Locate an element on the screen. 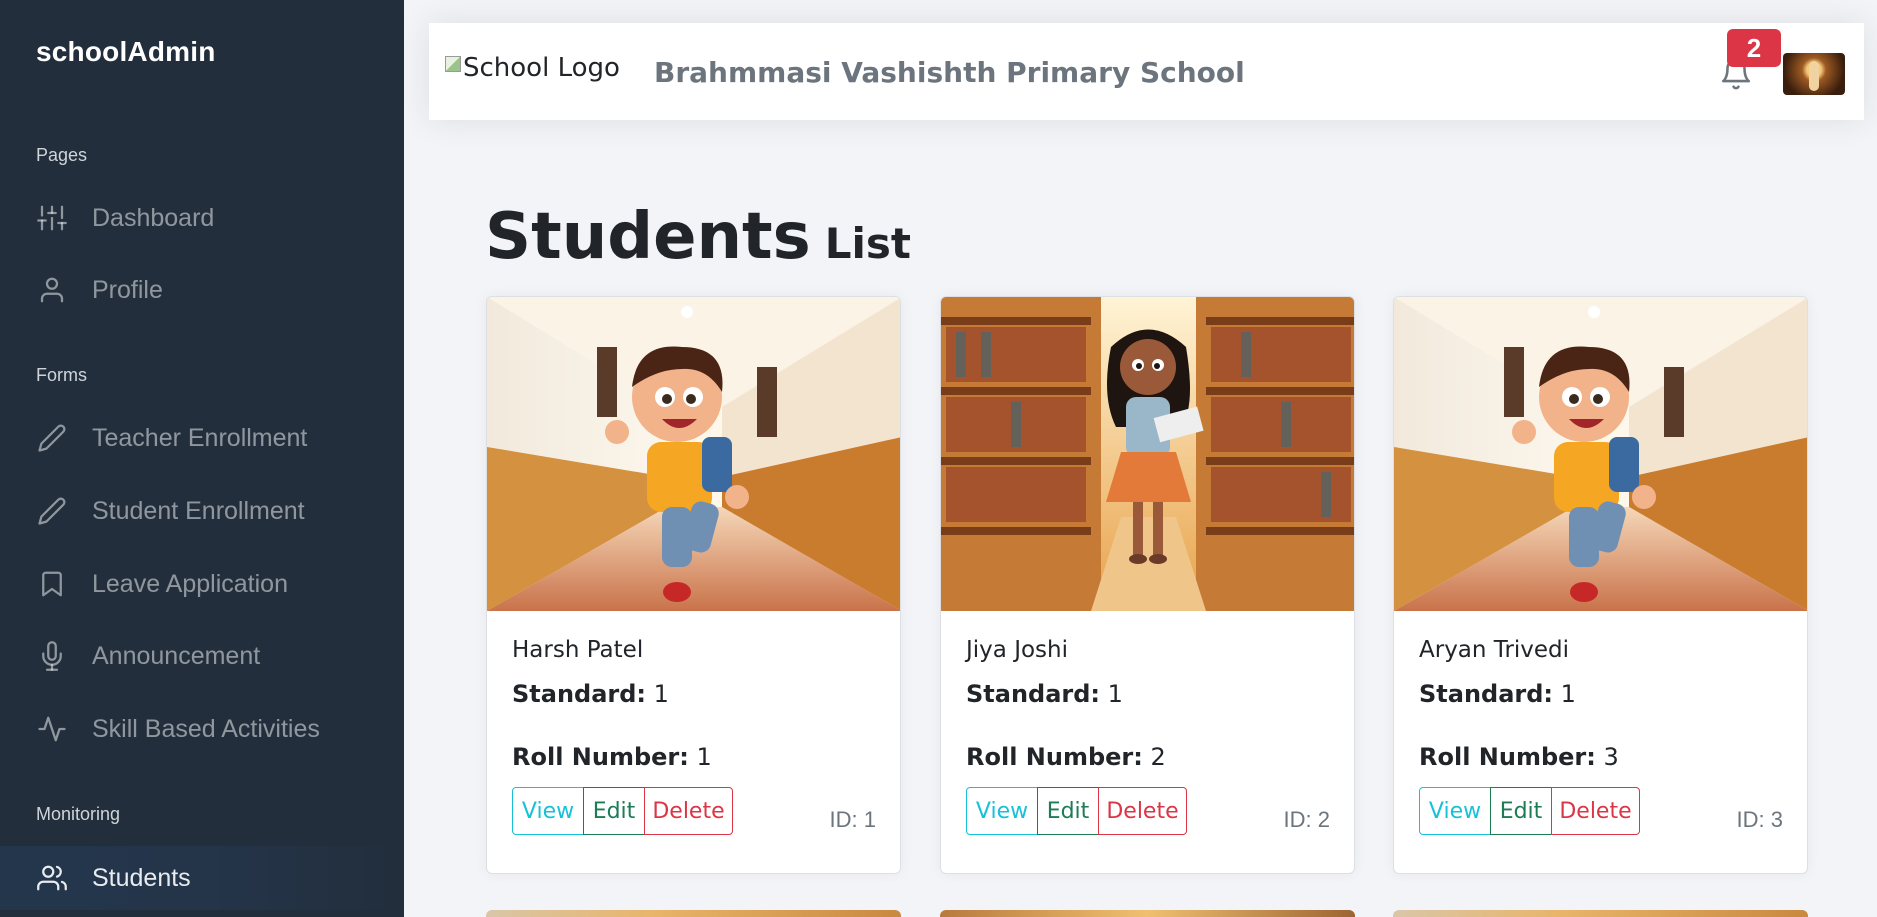 The width and height of the screenshot is (1877, 917). sidebar-item-teacher-enrollment: Teacher Enrollment is located at coordinates (202, 438).